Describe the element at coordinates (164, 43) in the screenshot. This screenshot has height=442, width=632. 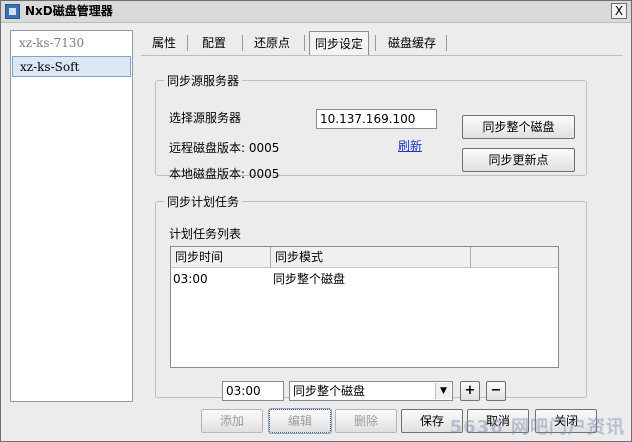
I see `tab-properties: 属性` at that location.